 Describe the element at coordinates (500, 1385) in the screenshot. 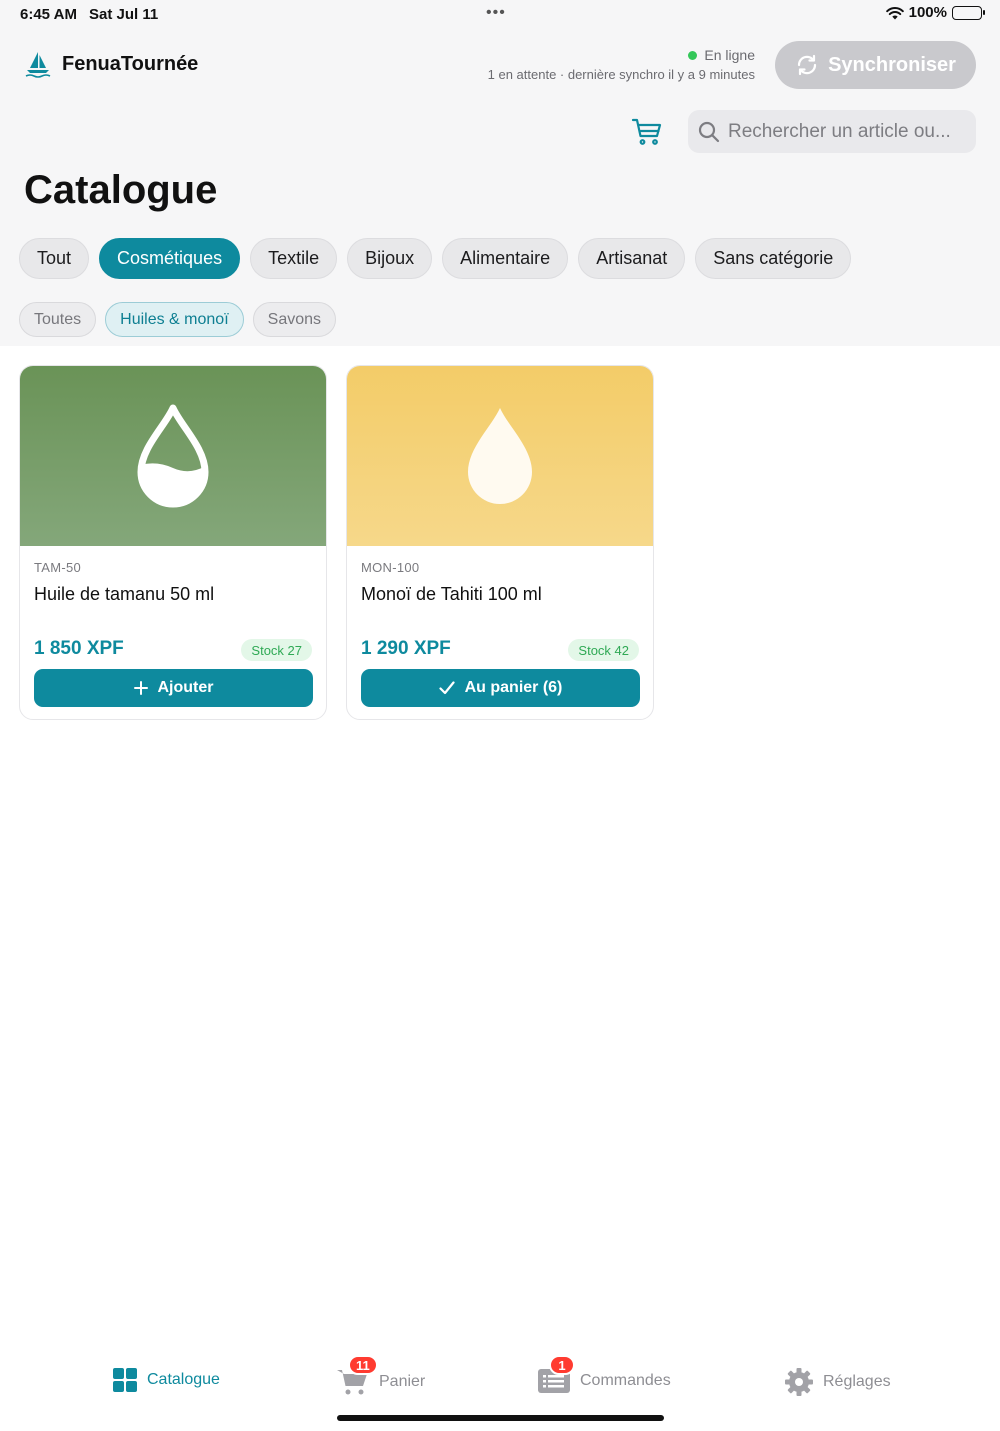

I see `tab-bar: Catalogue 11 Panier 1 Commandes Réglages` at that location.